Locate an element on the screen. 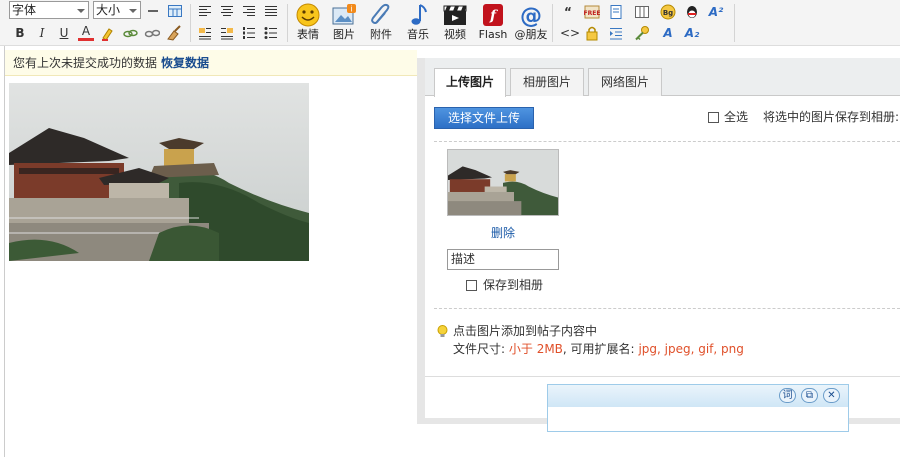 Image resolution: width=900 pixels, height=457 pixels. align-center-icon is located at coordinates (227, 11).